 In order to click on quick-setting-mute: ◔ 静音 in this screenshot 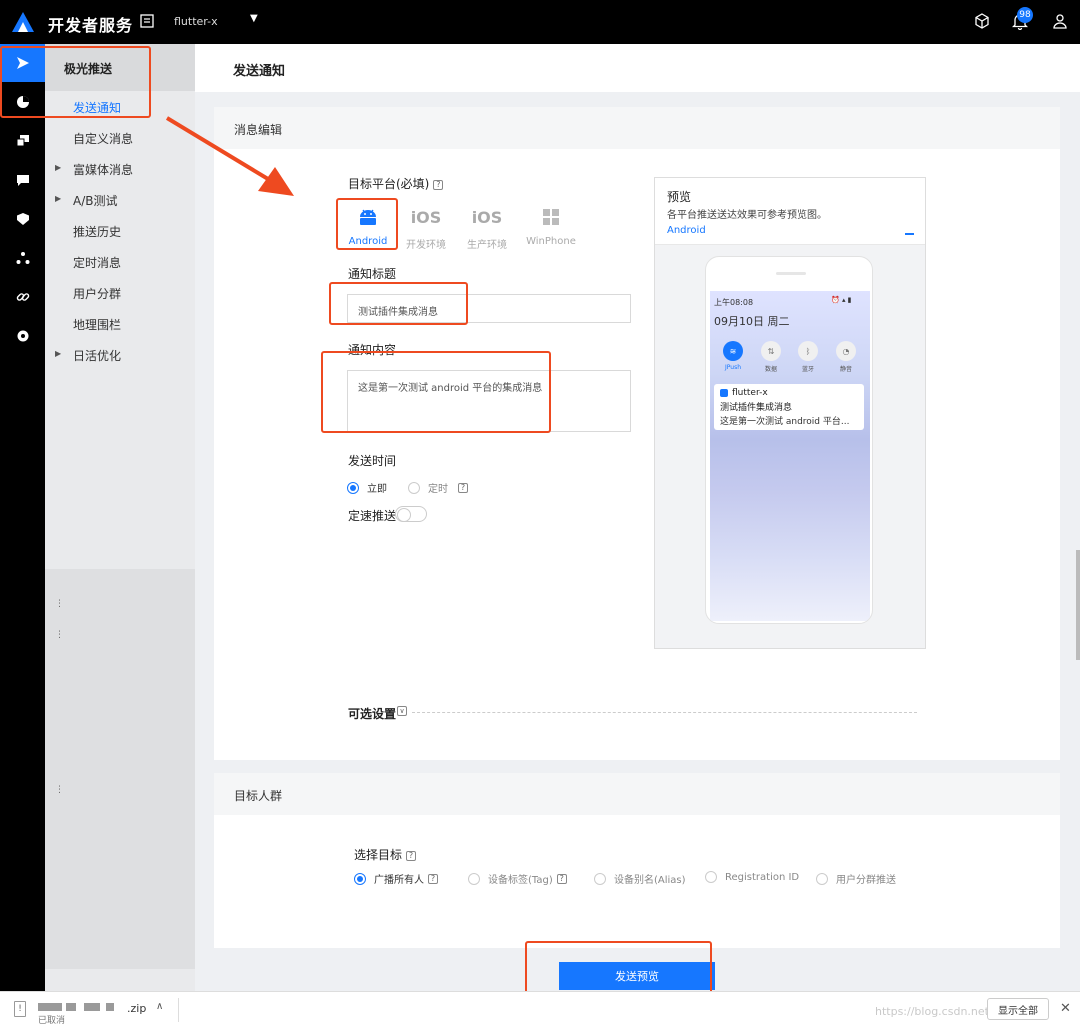, I will do `click(846, 357)`.